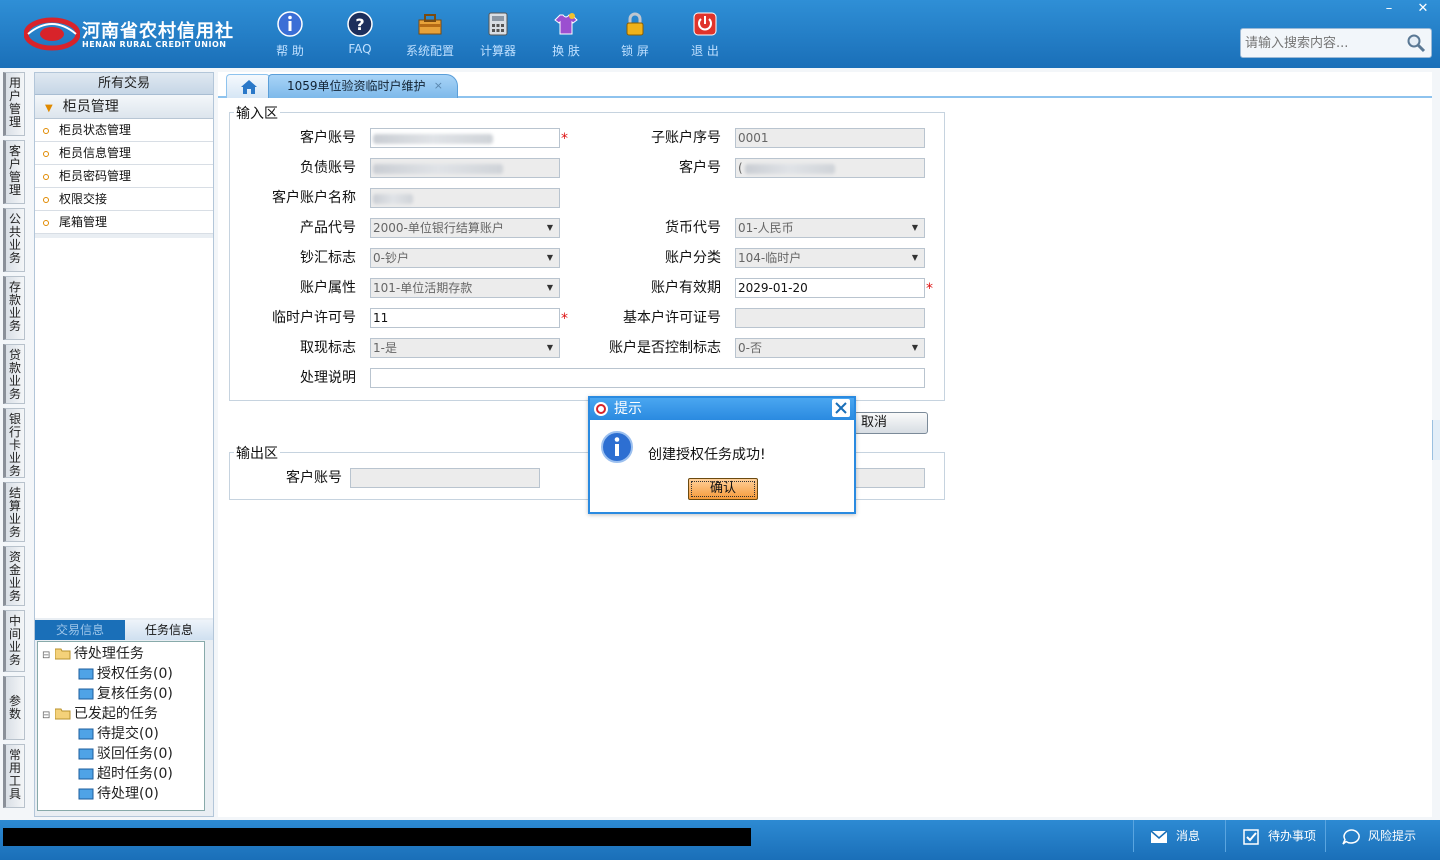  Describe the element at coordinates (705, 36) in the screenshot. I see `exit-button: 退 出` at that location.